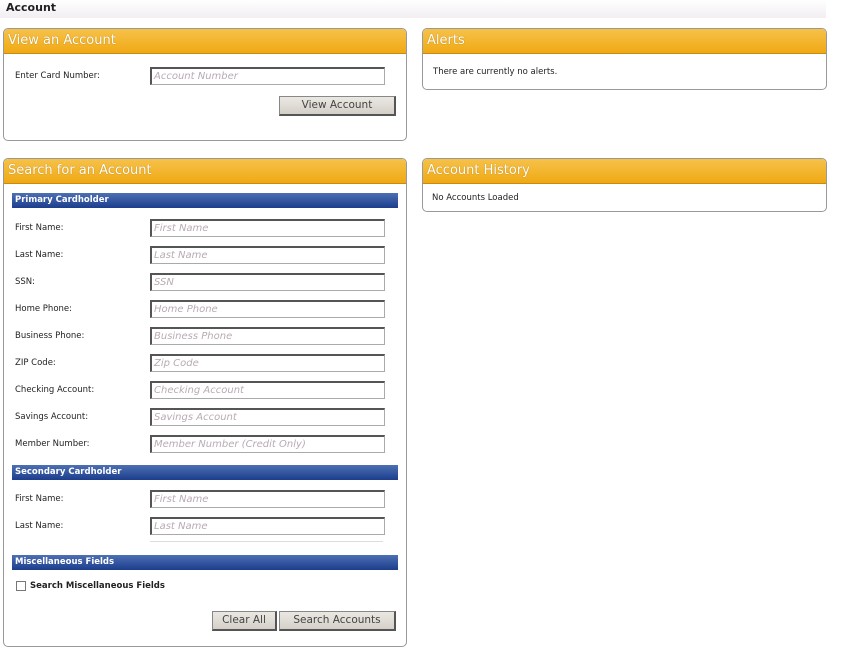 The image size is (845, 649). I want to click on misc-fields-heading: Miscellaneous Fields, so click(205, 562).